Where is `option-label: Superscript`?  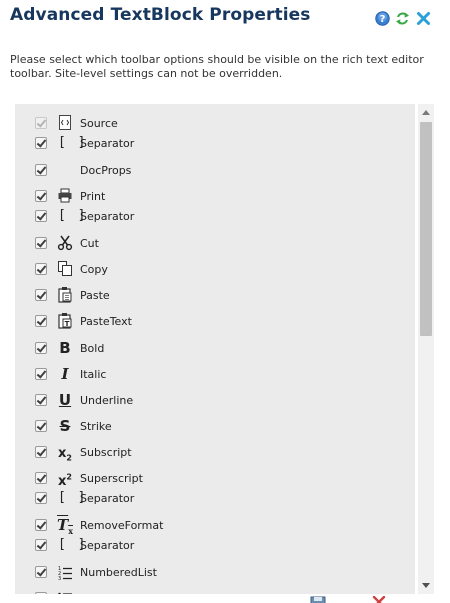 option-label: Superscript is located at coordinates (111, 478).